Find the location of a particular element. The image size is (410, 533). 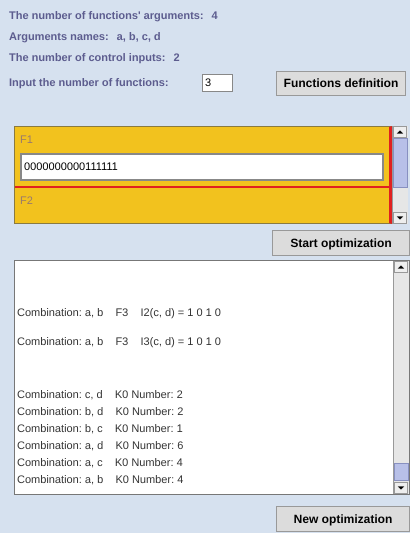

new-optimization-button: New optimization is located at coordinates (343, 519).